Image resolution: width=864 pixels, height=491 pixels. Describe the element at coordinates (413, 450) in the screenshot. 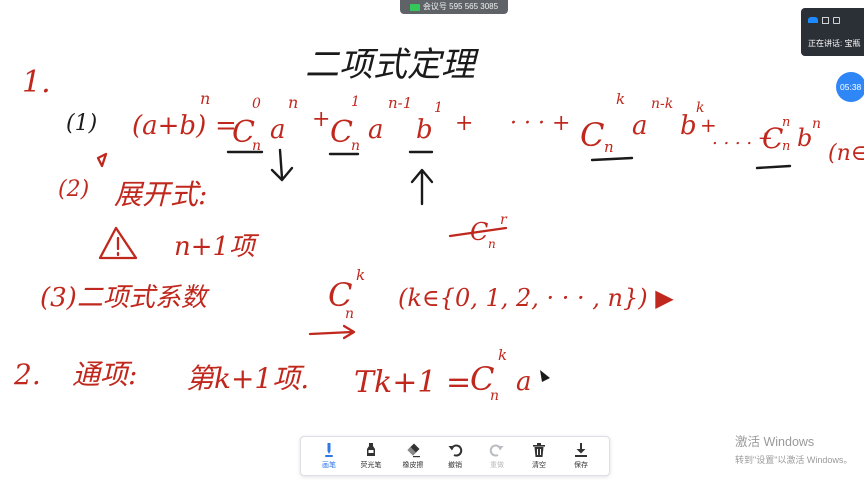

I see `eraser-icon` at that location.